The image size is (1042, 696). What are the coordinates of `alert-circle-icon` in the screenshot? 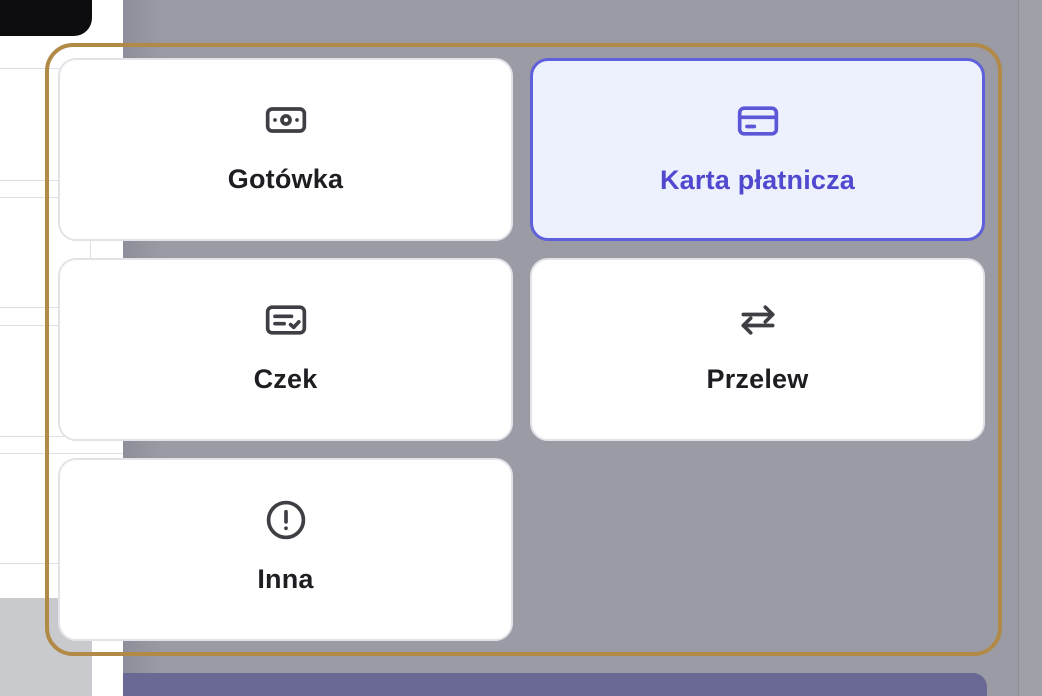 It's located at (286, 520).